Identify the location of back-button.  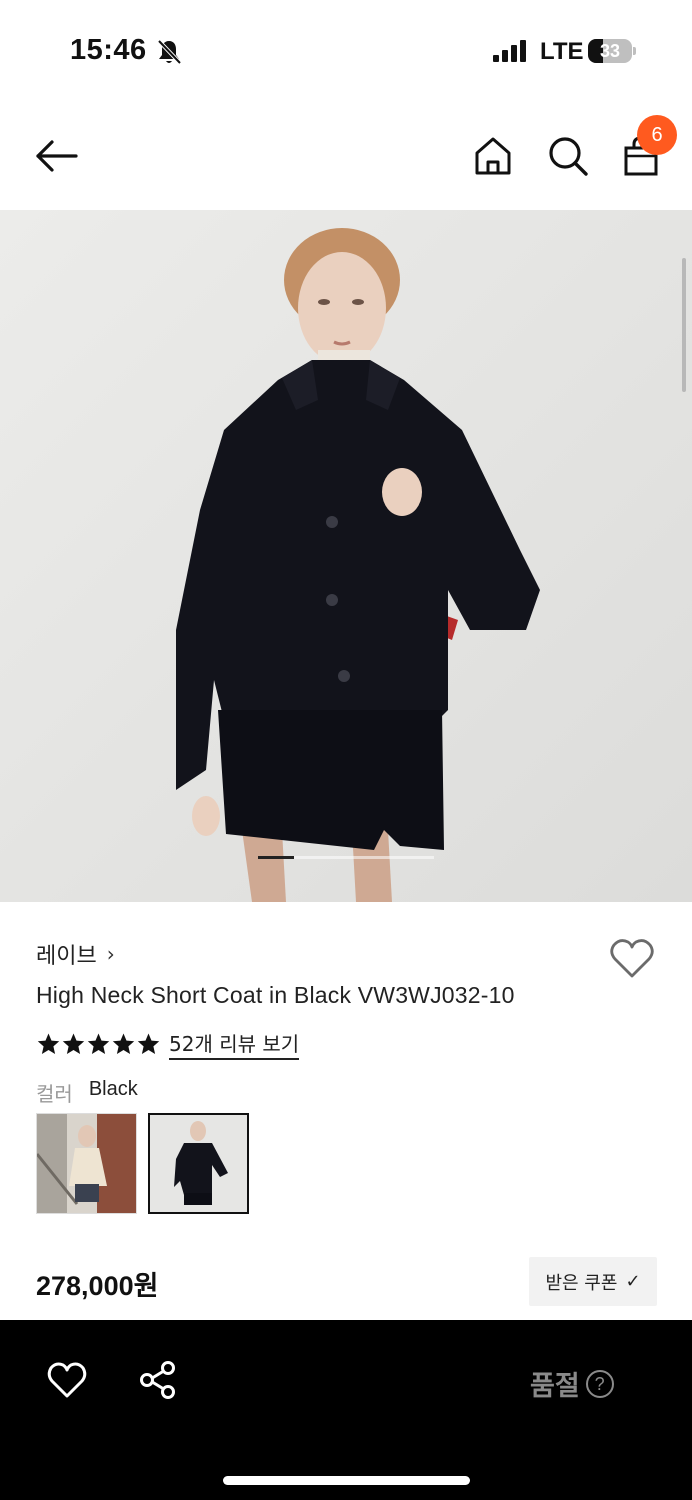
(56, 156).